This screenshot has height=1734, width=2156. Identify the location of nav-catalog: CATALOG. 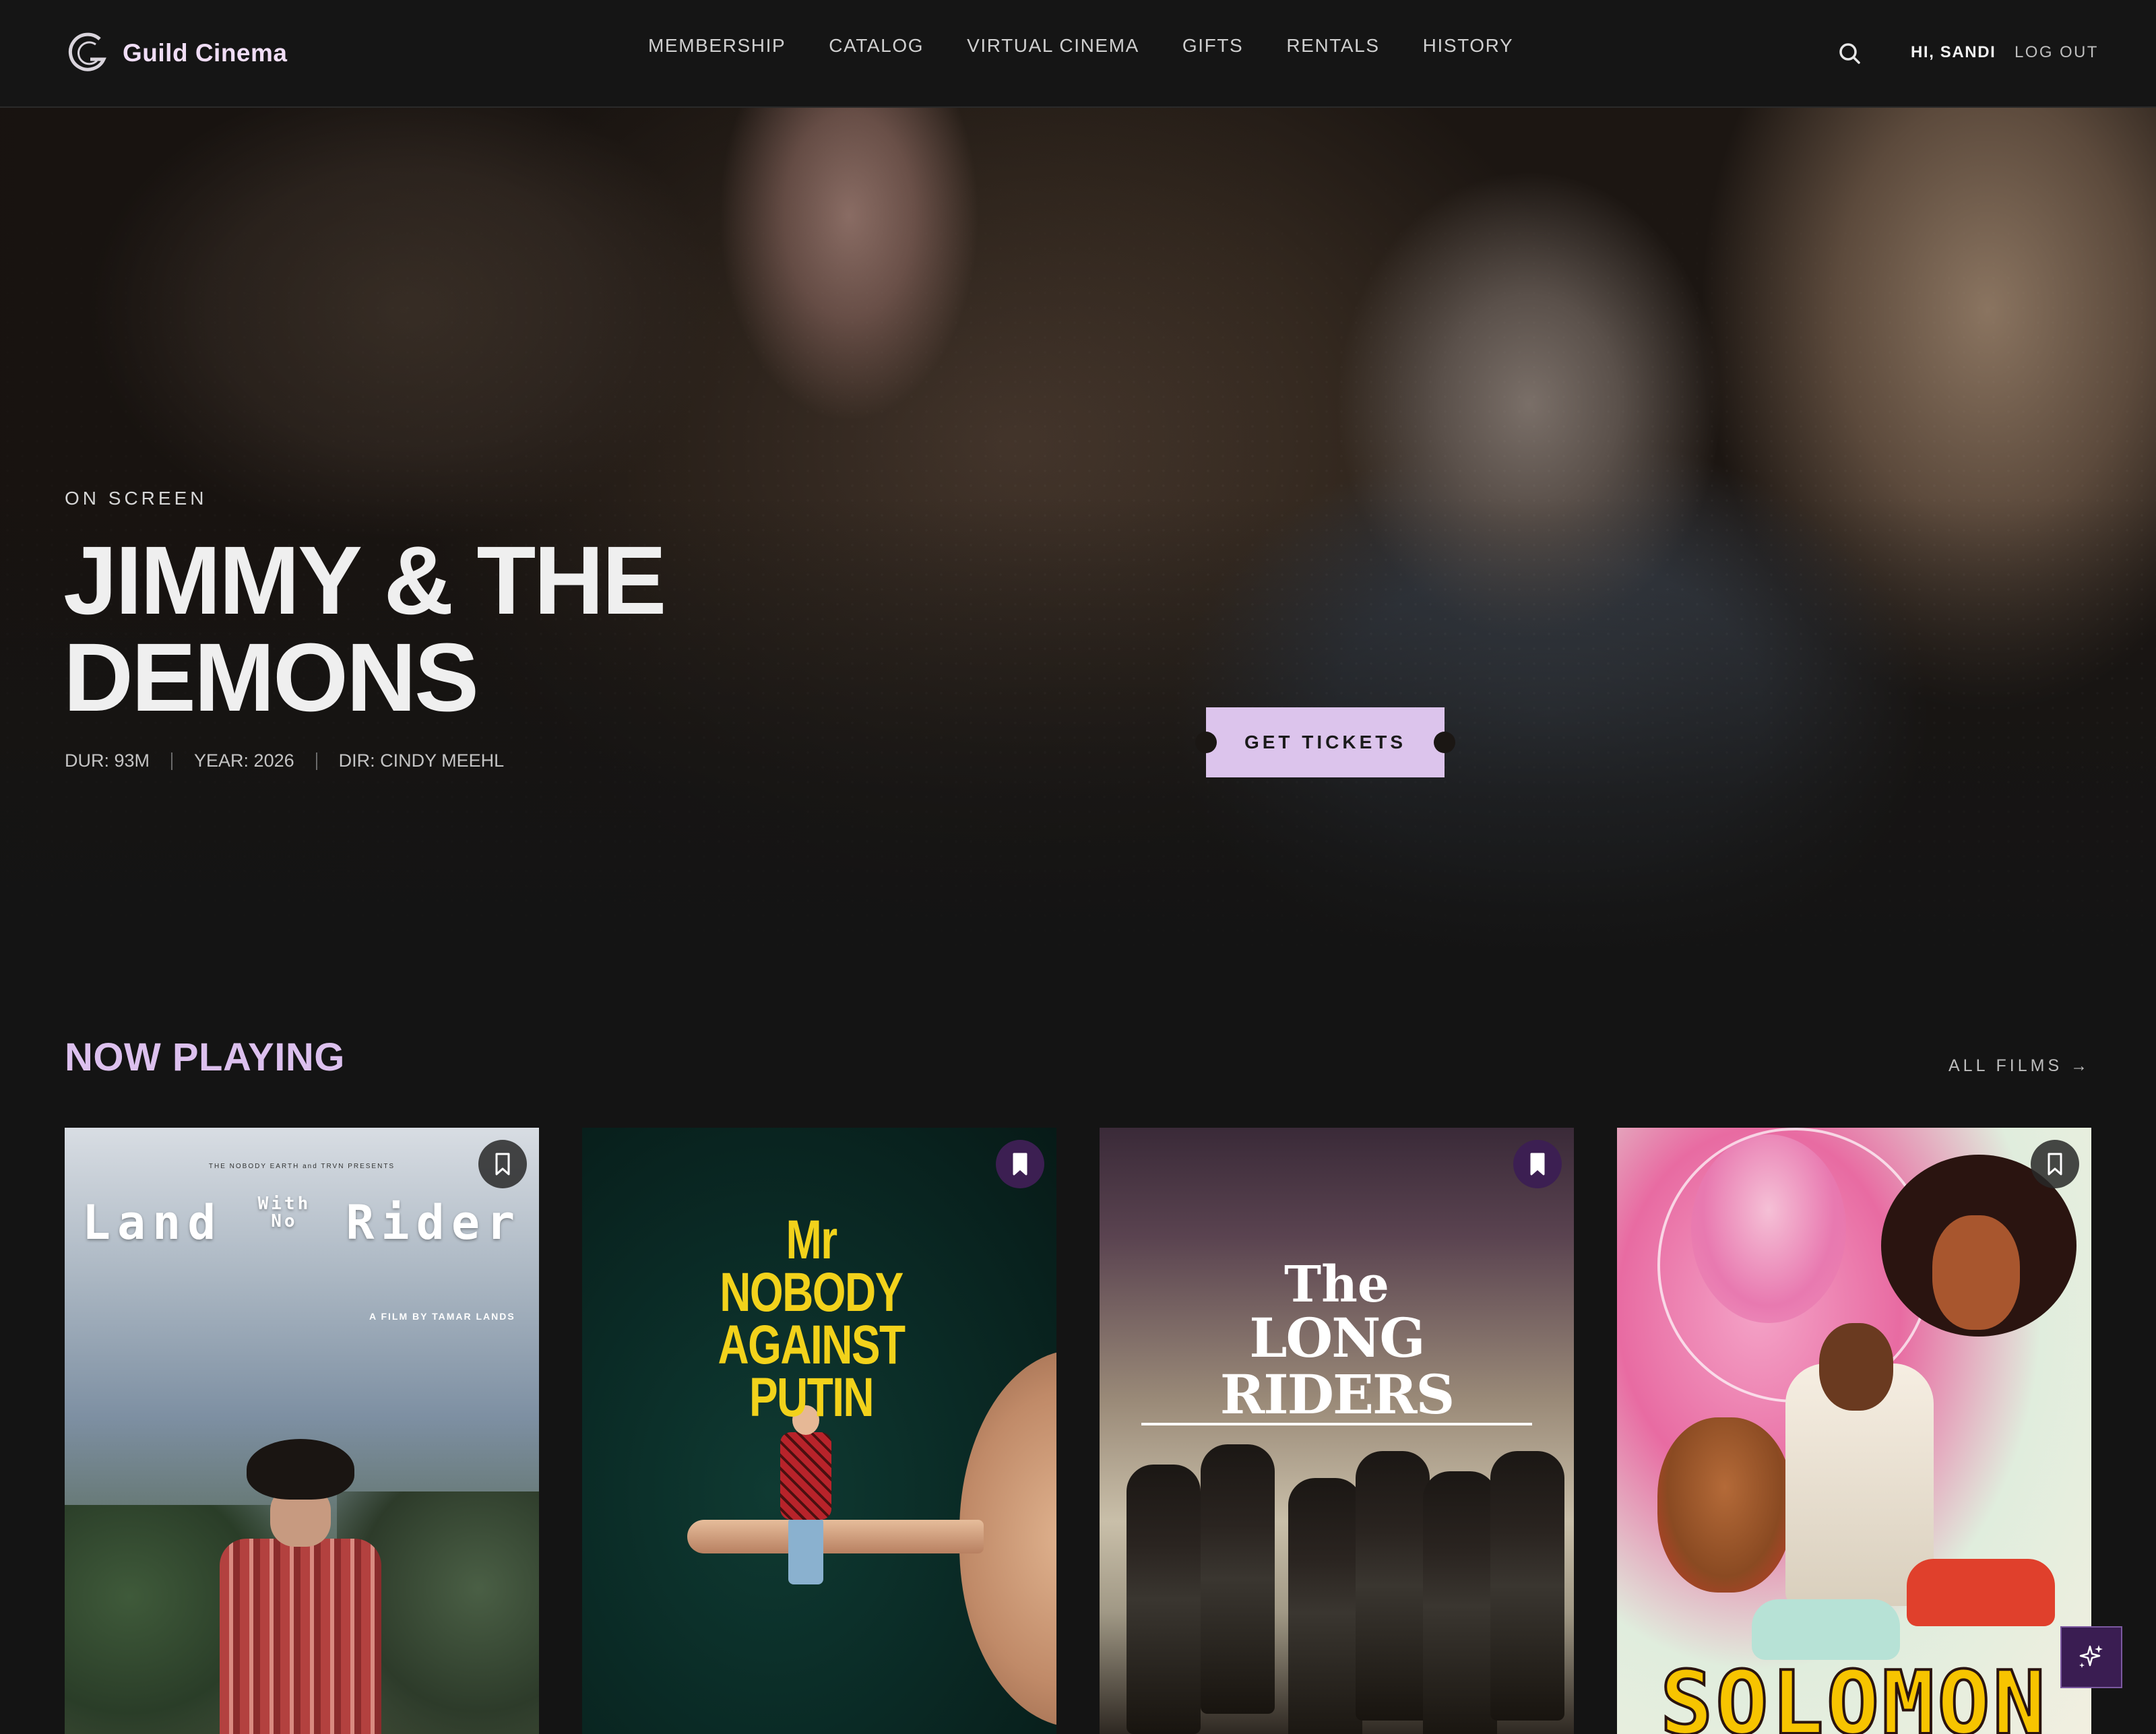
(876, 46).